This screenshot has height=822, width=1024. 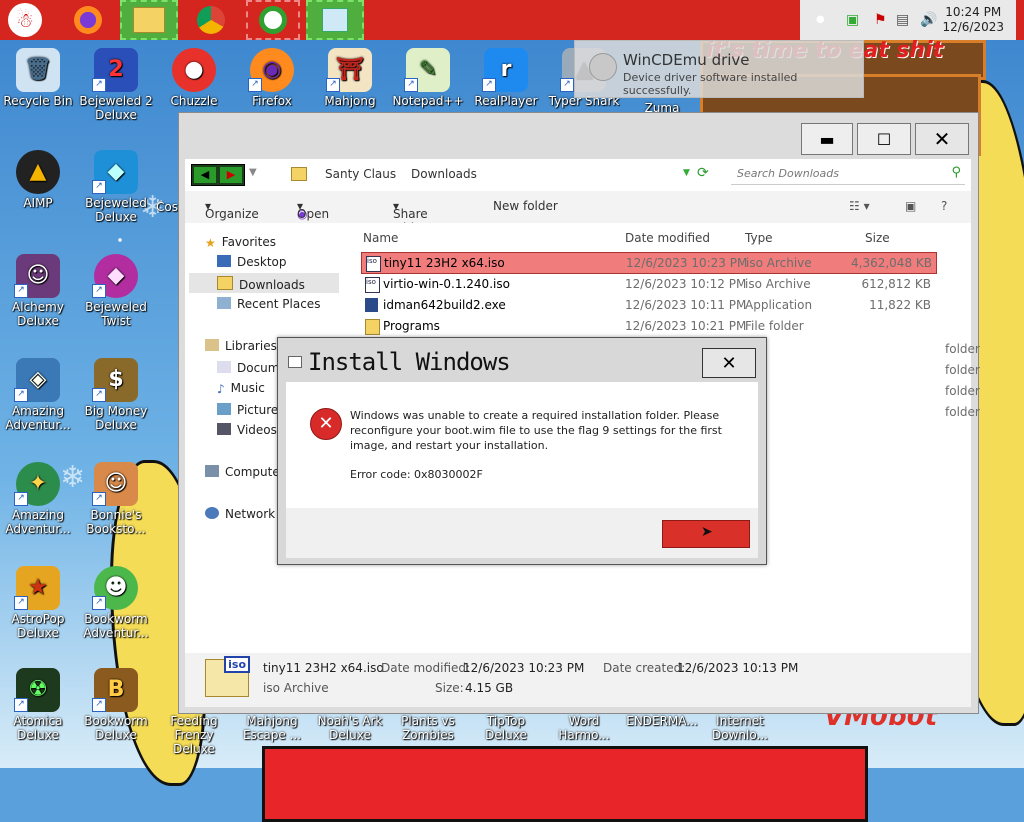 I want to click on nav-computer: Compute, so click(x=242, y=472).